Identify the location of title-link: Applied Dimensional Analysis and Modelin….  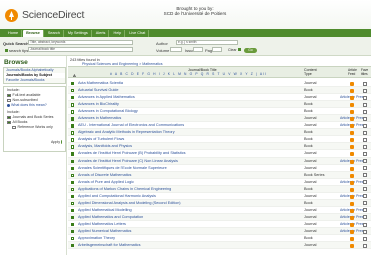
(129, 203).